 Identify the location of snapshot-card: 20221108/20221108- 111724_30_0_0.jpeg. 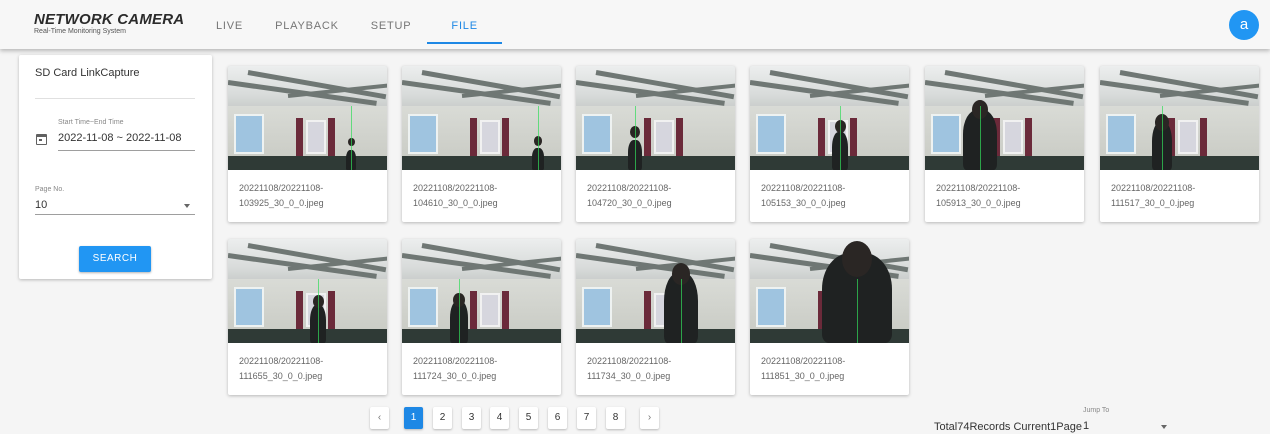
(481, 317).